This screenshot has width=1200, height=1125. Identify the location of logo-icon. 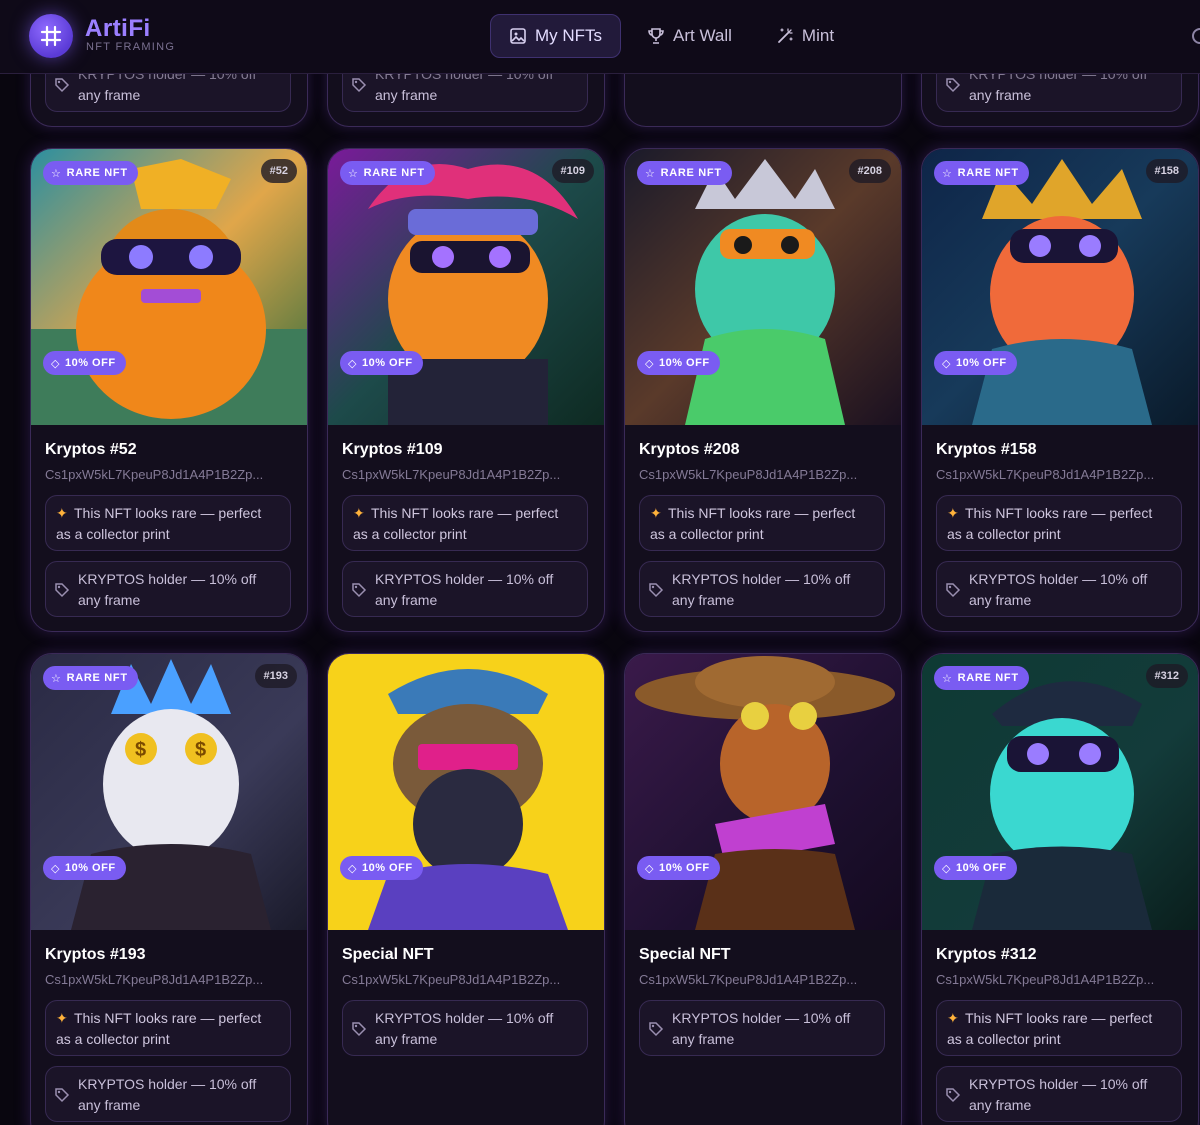
(51, 36).